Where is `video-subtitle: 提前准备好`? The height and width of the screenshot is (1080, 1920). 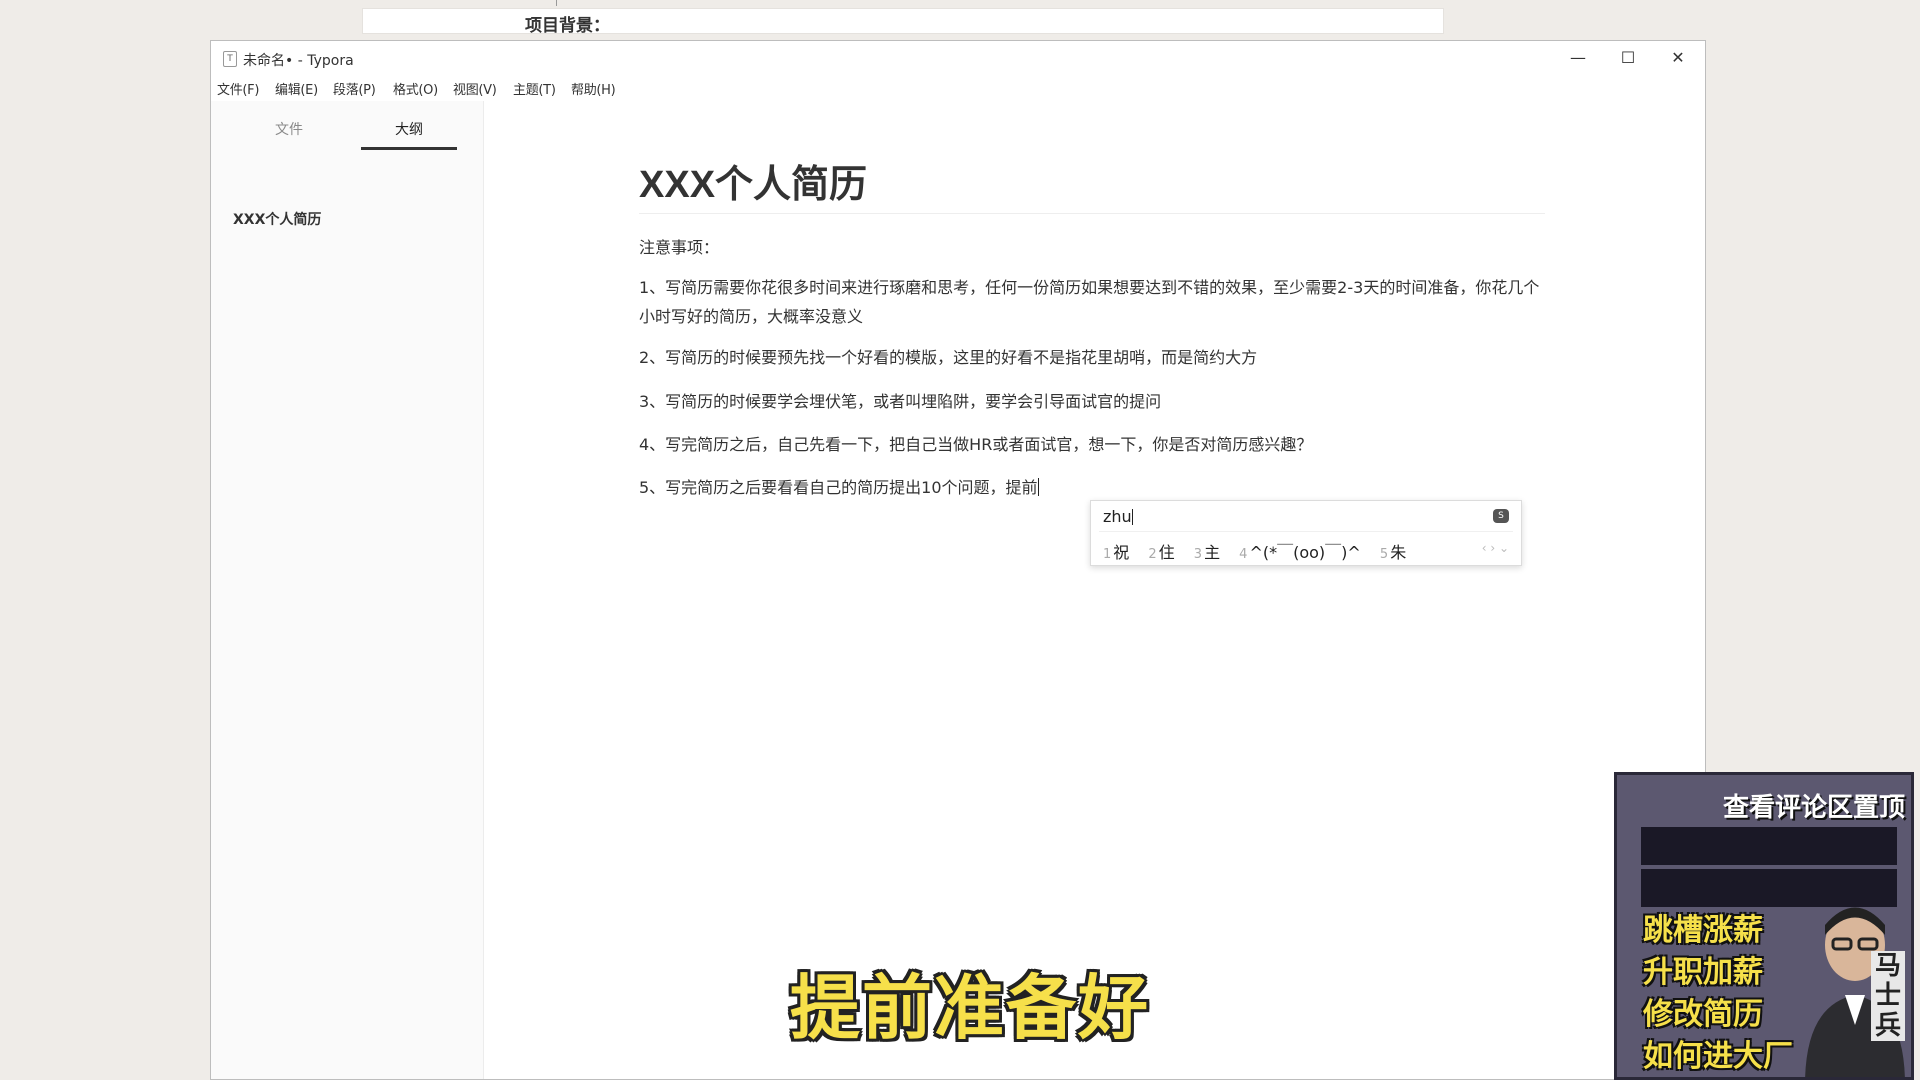 video-subtitle: 提前准备好 is located at coordinates (970, 1008).